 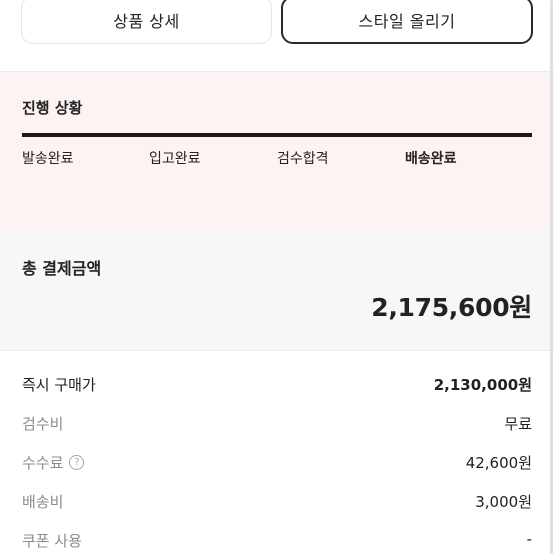 What do you see at coordinates (43, 463) in the screenshot?
I see `row-label: 수수료` at bounding box center [43, 463].